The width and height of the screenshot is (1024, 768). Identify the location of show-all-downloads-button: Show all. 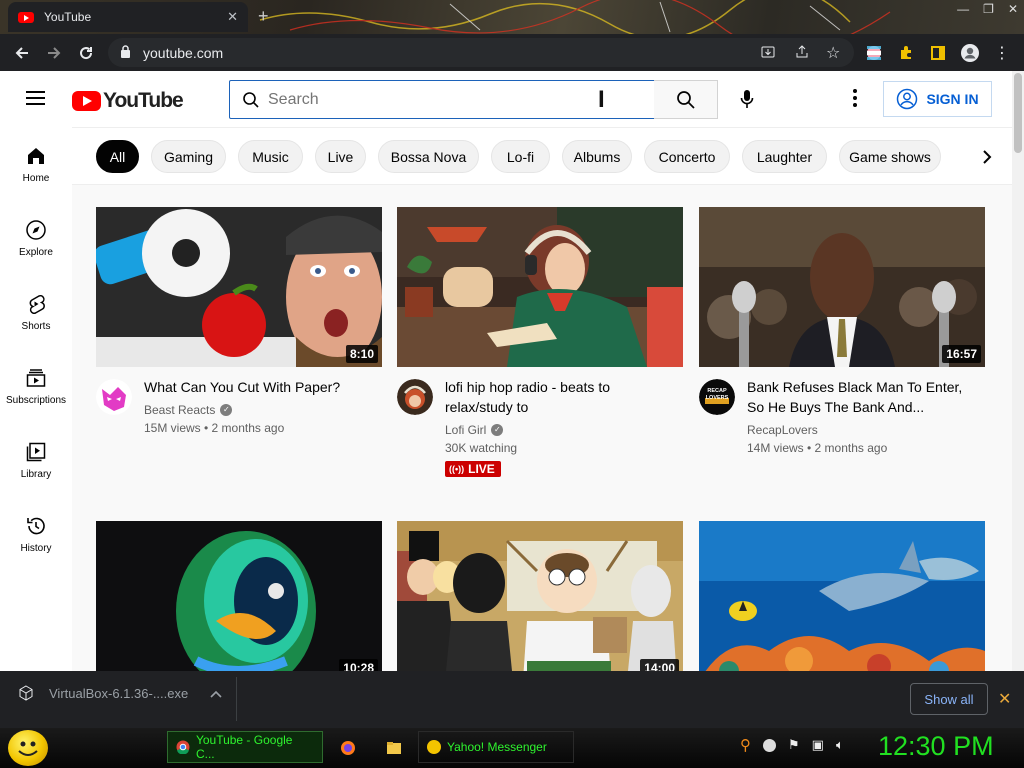
(949, 699).